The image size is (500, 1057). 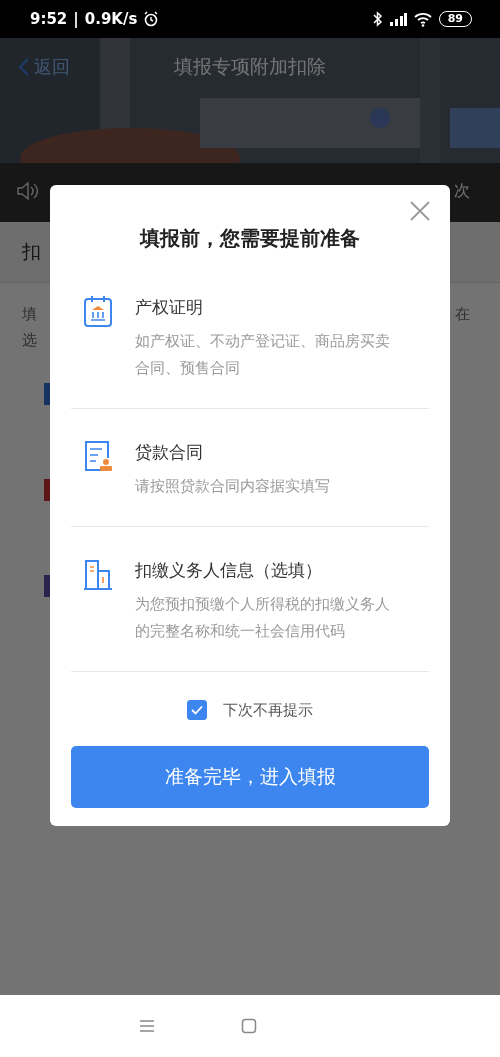 I want to click on check-icon, so click(x=197, y=710).